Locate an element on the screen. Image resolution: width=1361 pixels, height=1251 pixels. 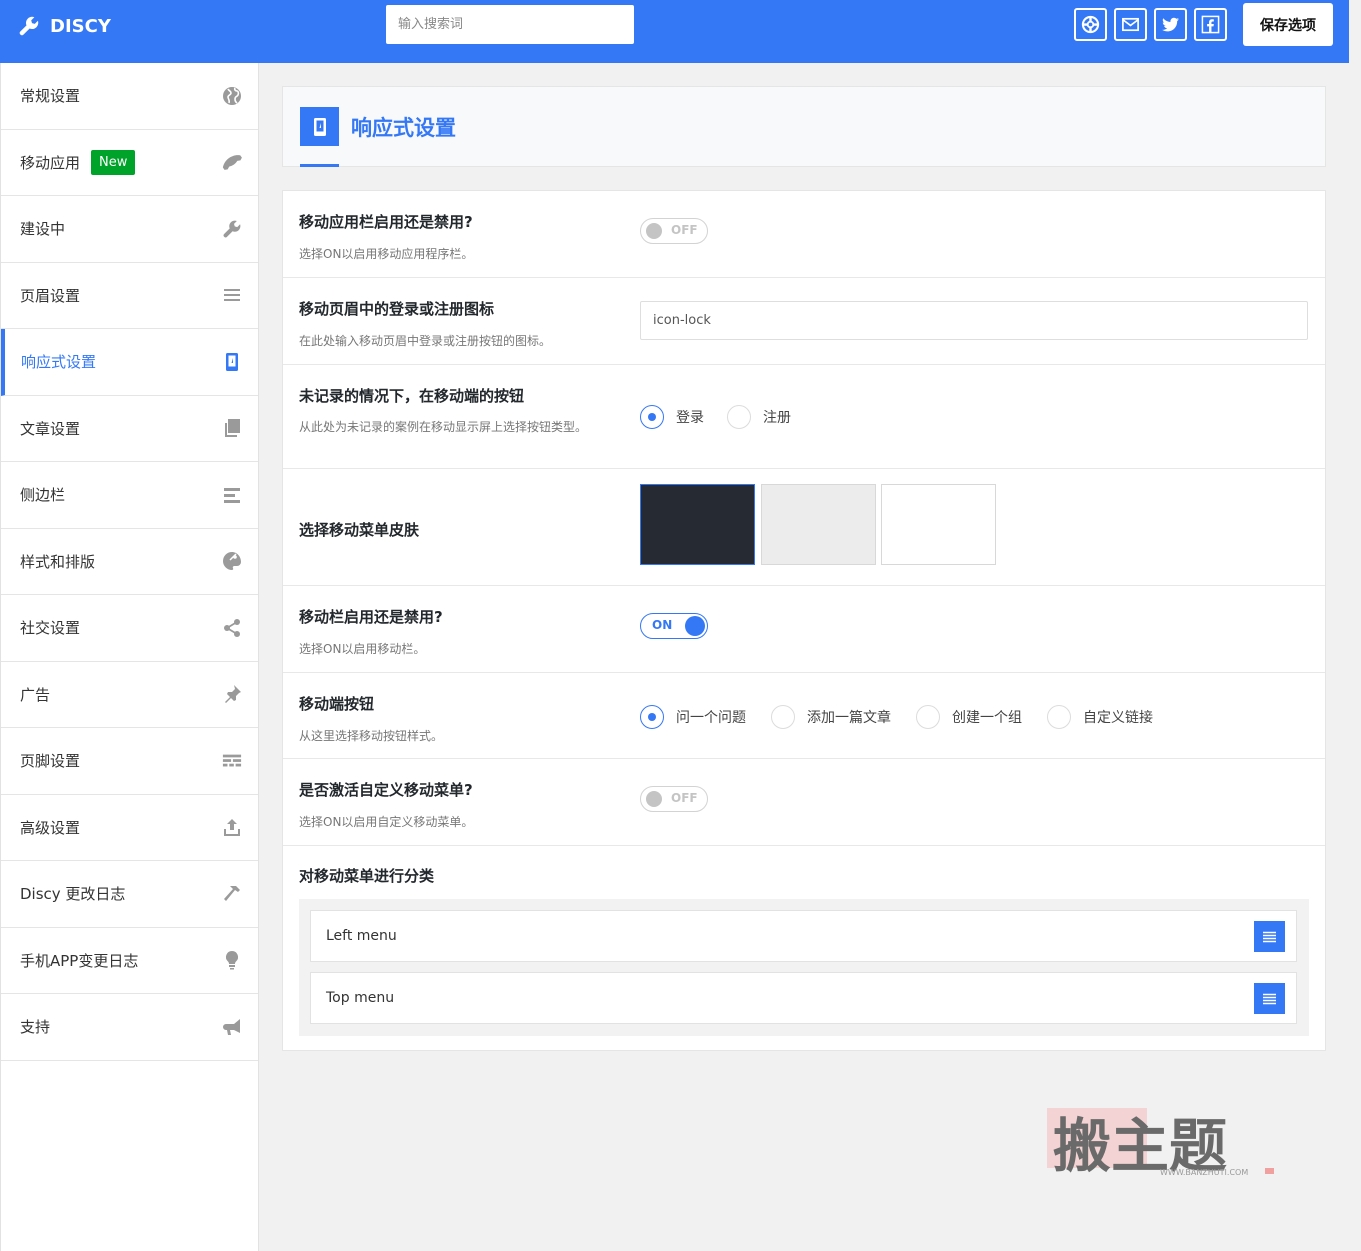
sidebar-item-construction: 建设中 is located at coordinates (129, 229).